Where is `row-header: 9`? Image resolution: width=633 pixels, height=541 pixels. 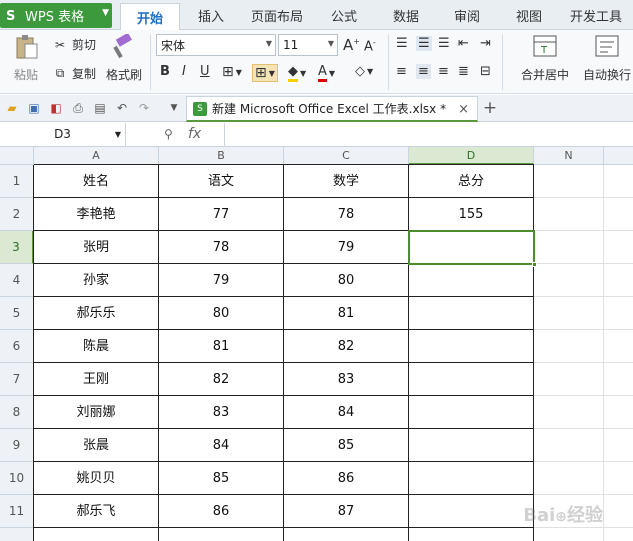 row-header: 9 is located at coordinates (17, 445).